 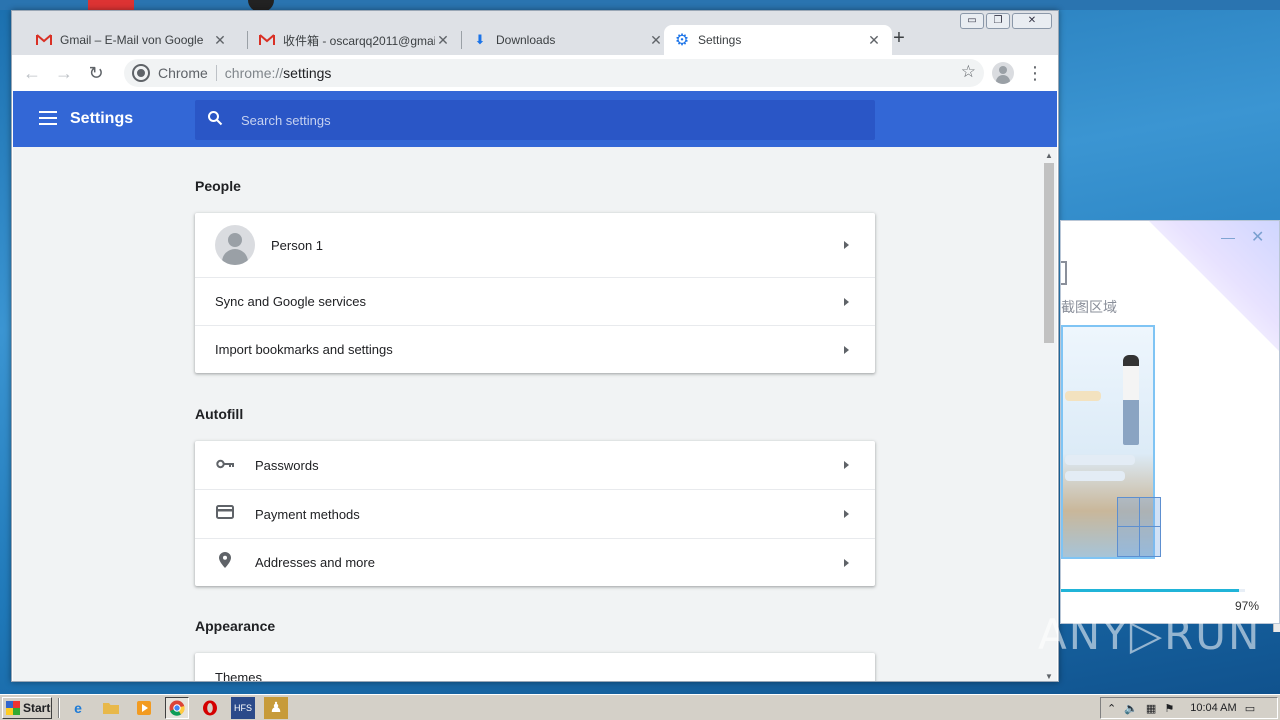 What do you see at coordinates (1228, 237) in the screenshot?
I see `minimize-icon: —` at bounding box center [1228, 237].